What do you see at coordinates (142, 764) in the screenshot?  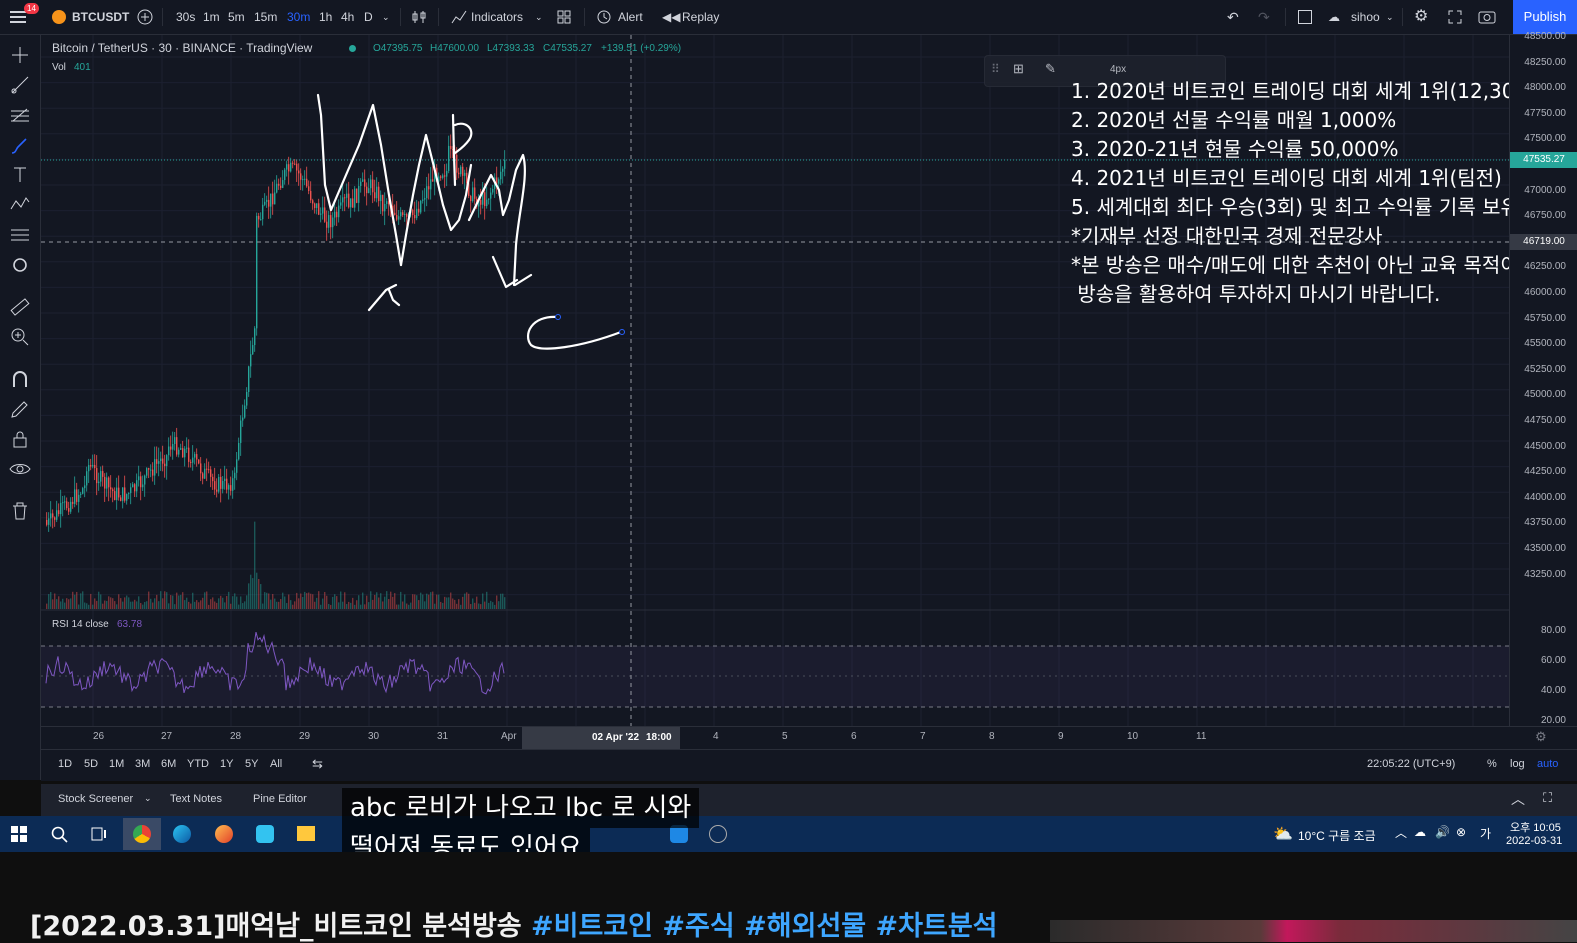 I see `range-3M: 3M` at bounding box center [142, 764].